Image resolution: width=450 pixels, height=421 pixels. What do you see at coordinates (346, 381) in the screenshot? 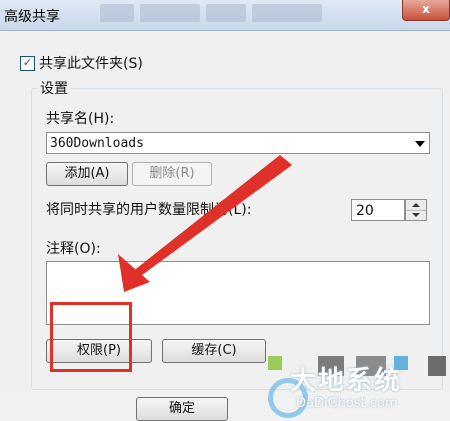
I see `watermark-title: 大地系统` at bounding box center [346, 381].